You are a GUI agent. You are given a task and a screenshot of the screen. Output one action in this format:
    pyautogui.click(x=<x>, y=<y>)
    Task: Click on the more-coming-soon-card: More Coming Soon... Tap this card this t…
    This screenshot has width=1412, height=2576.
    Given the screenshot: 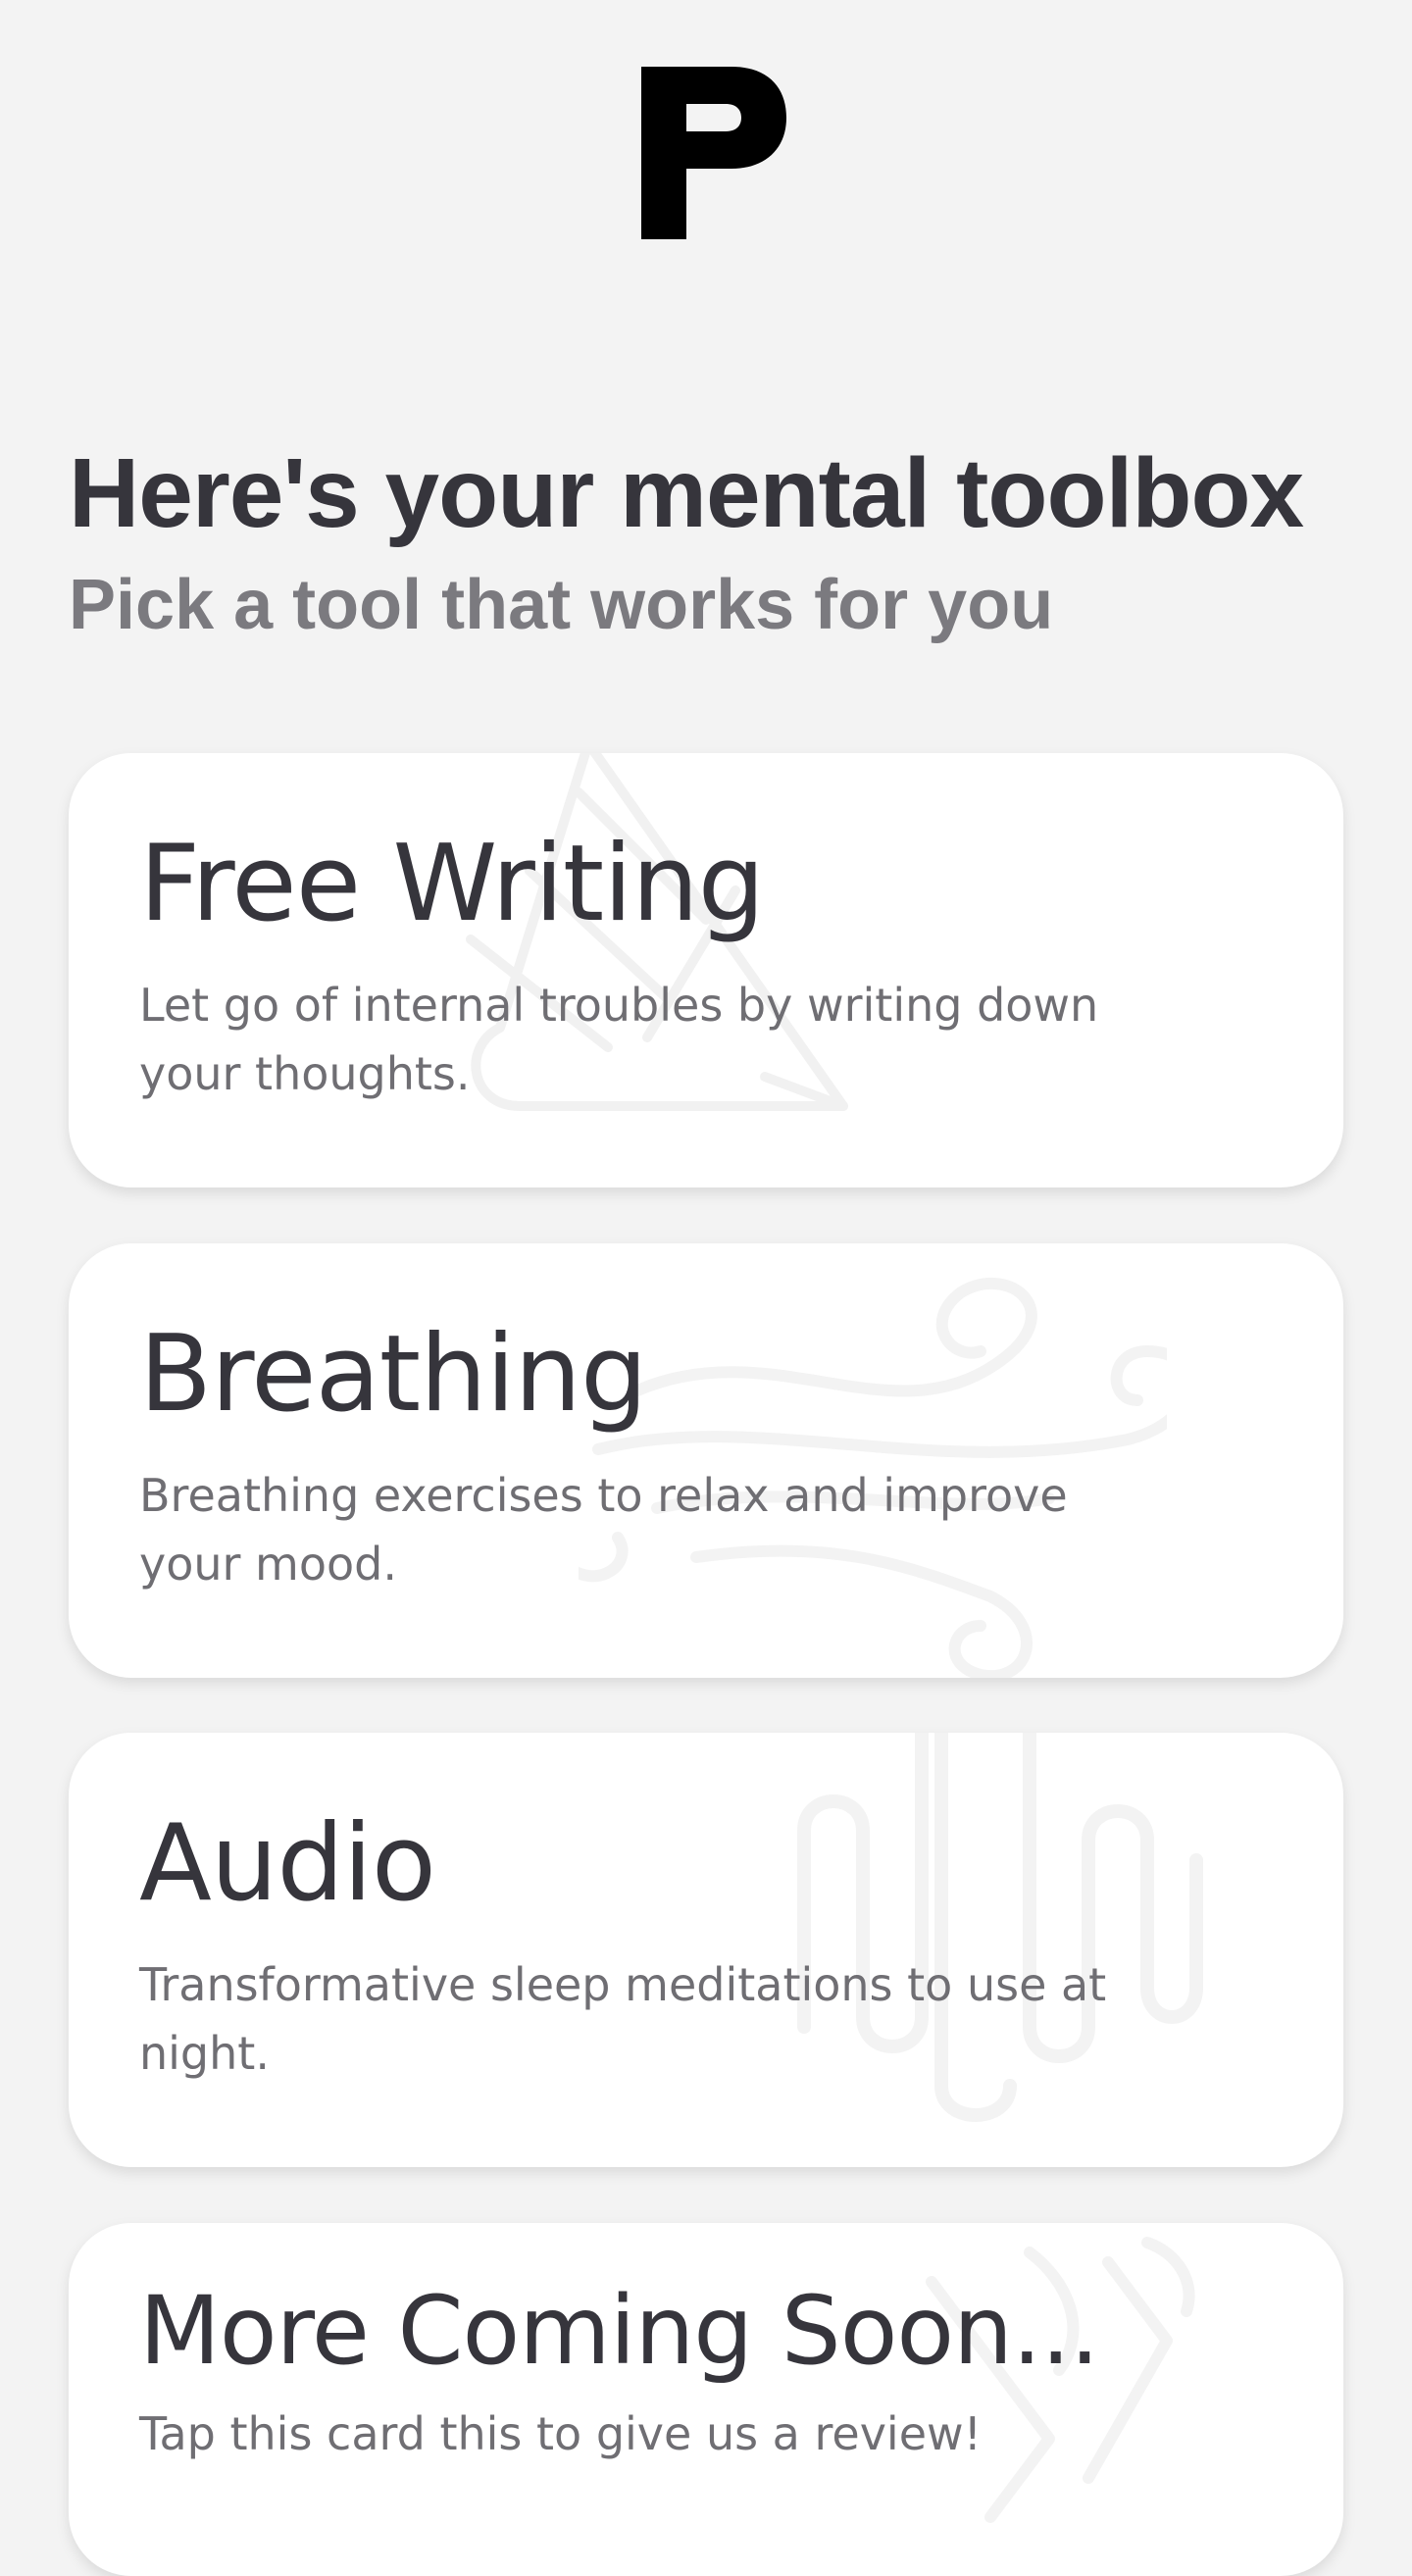 What is the action you would take?
    pyautogui.click(x=706, y=2400)
    